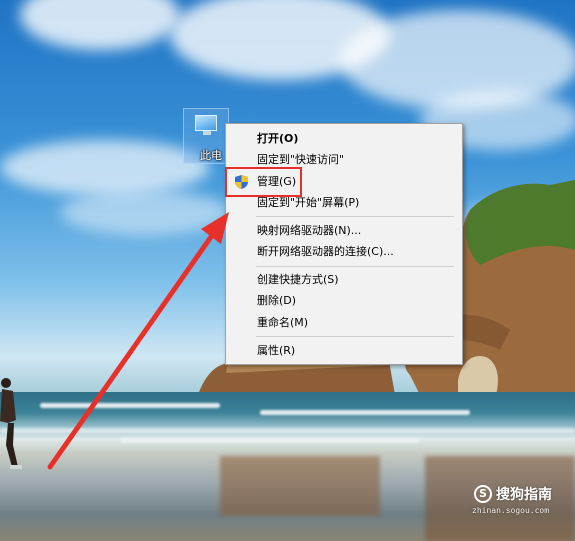 Image resolution: width=575 pixels, height=541 pixels. Describe the element at coordinates (11, 423) in the screenshot. I see `person-silhouette` at that location.